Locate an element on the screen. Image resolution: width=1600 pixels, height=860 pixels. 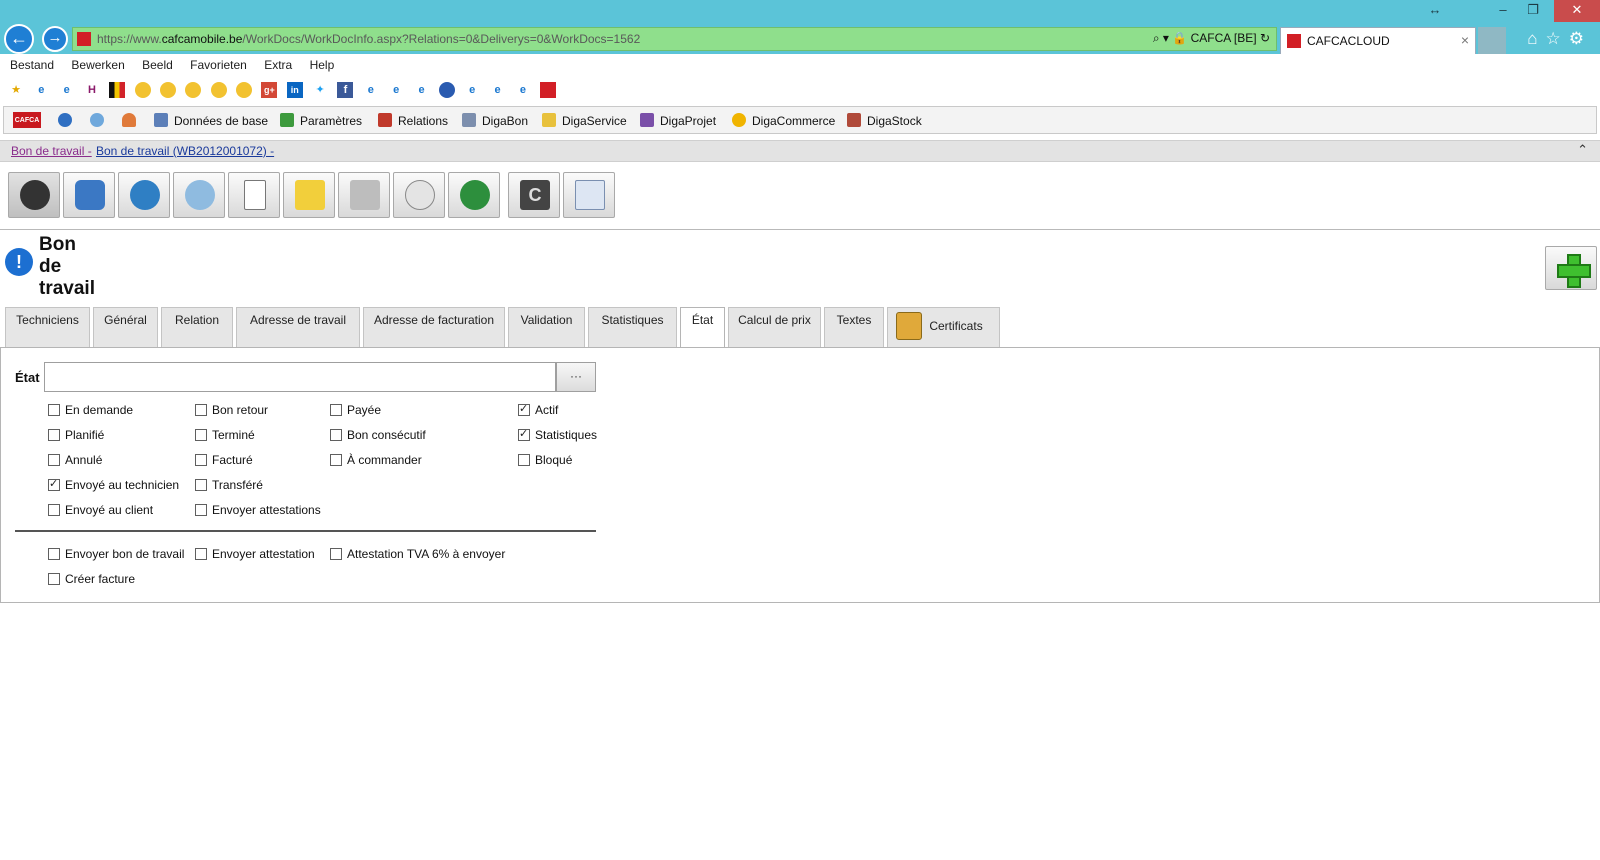
print-tool-button is located at coordinates (364, 195).